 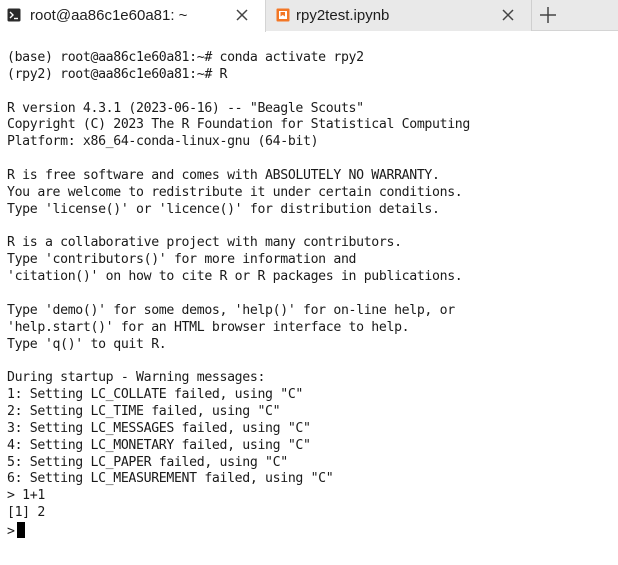 What do you see at coordinates (26, 513) in the screenshot?
I see `terminal-line: [1] 2` at bounding box center [26, 513].